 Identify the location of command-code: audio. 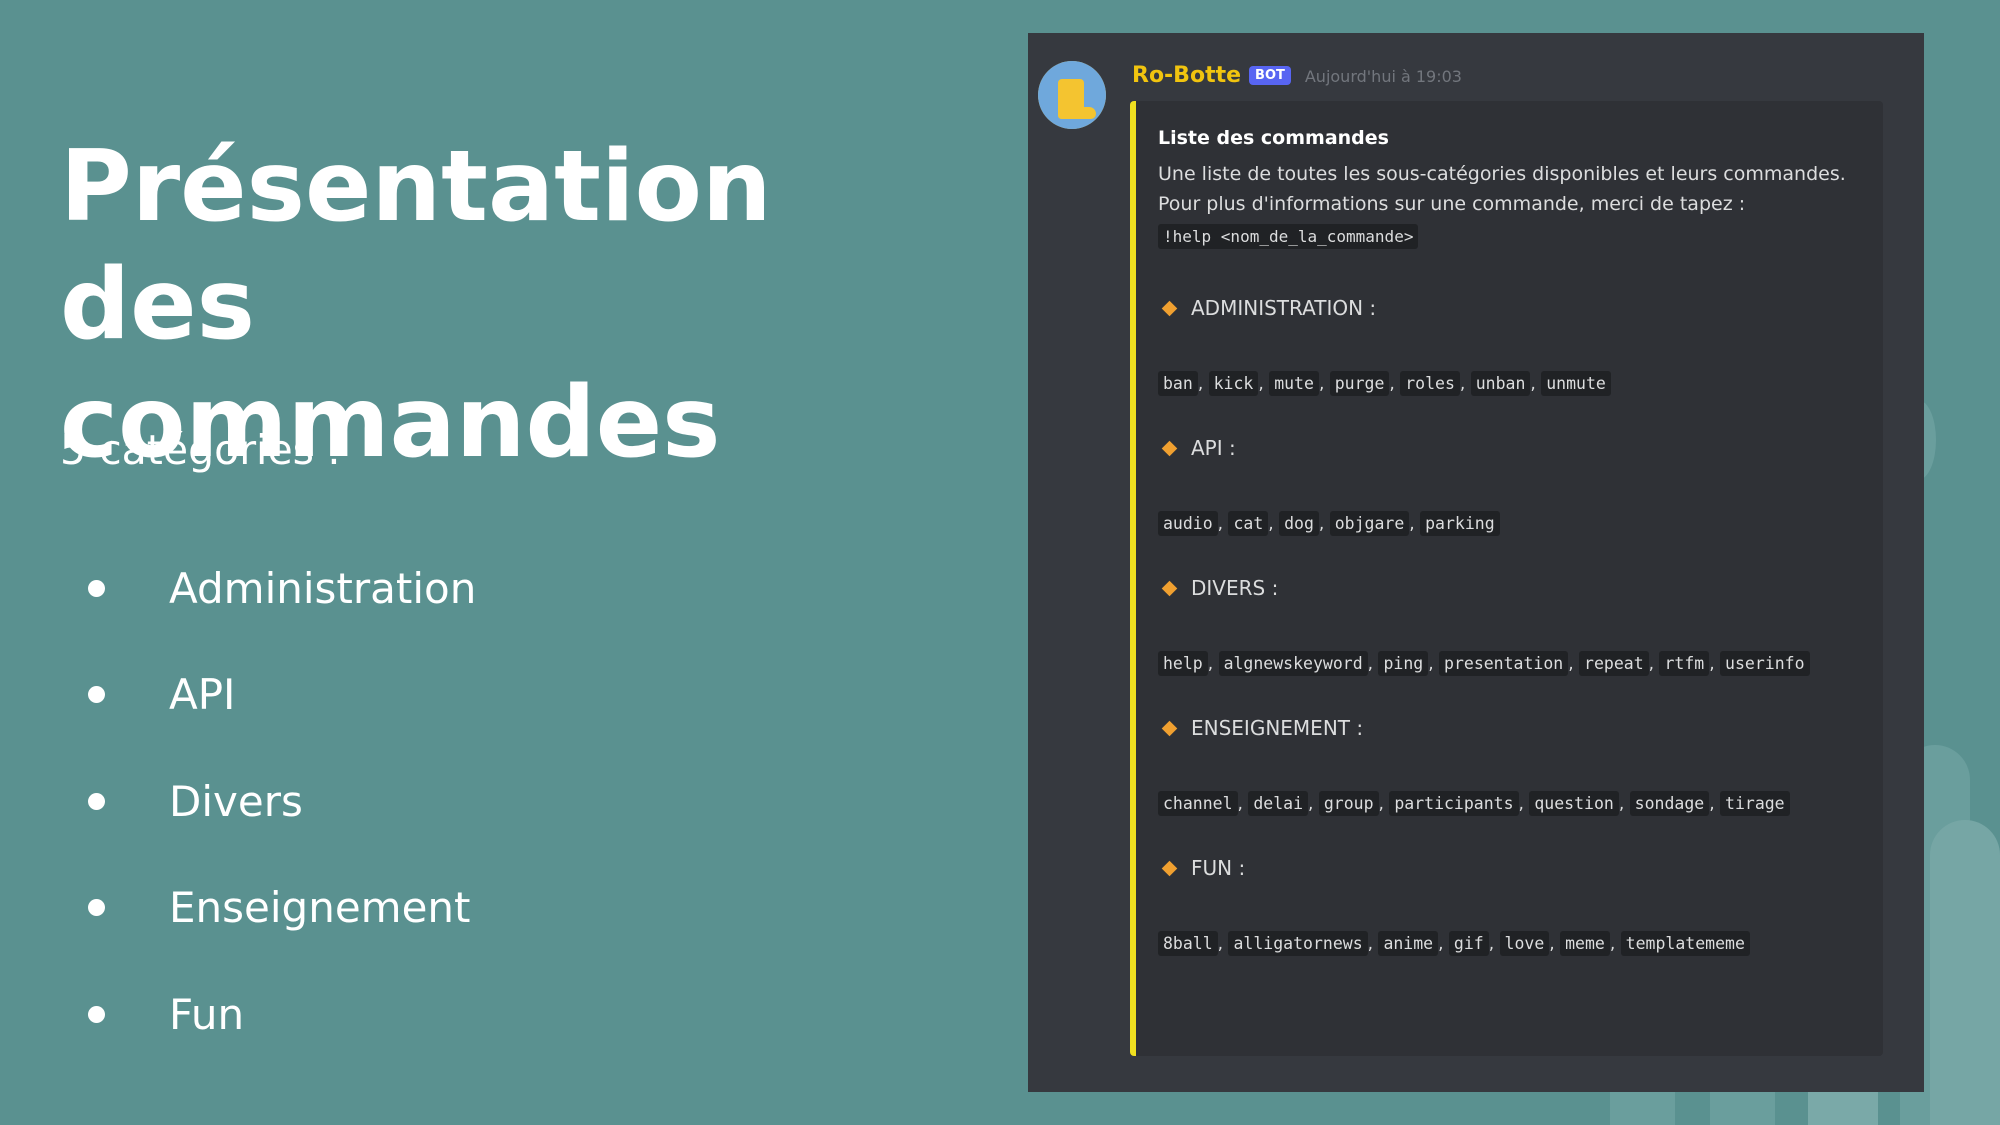
(1188, 523).